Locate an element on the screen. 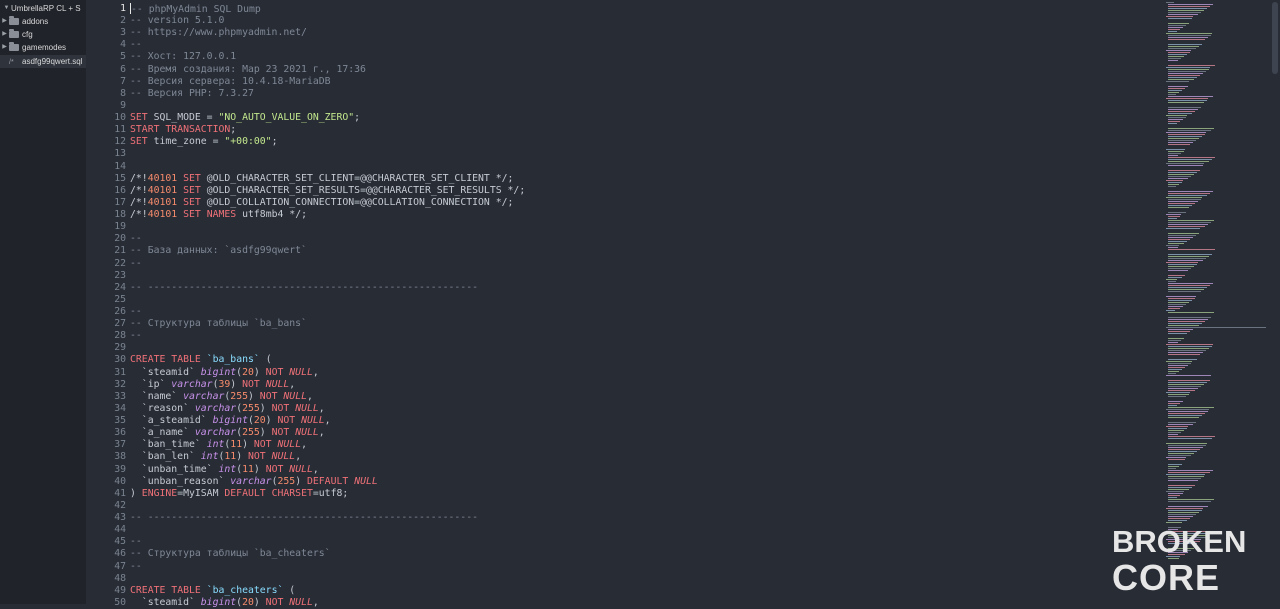 The image size is (1280, 609). project-root: ▼ UmbrellaRP CL + S is located at coordinates (41, 8).